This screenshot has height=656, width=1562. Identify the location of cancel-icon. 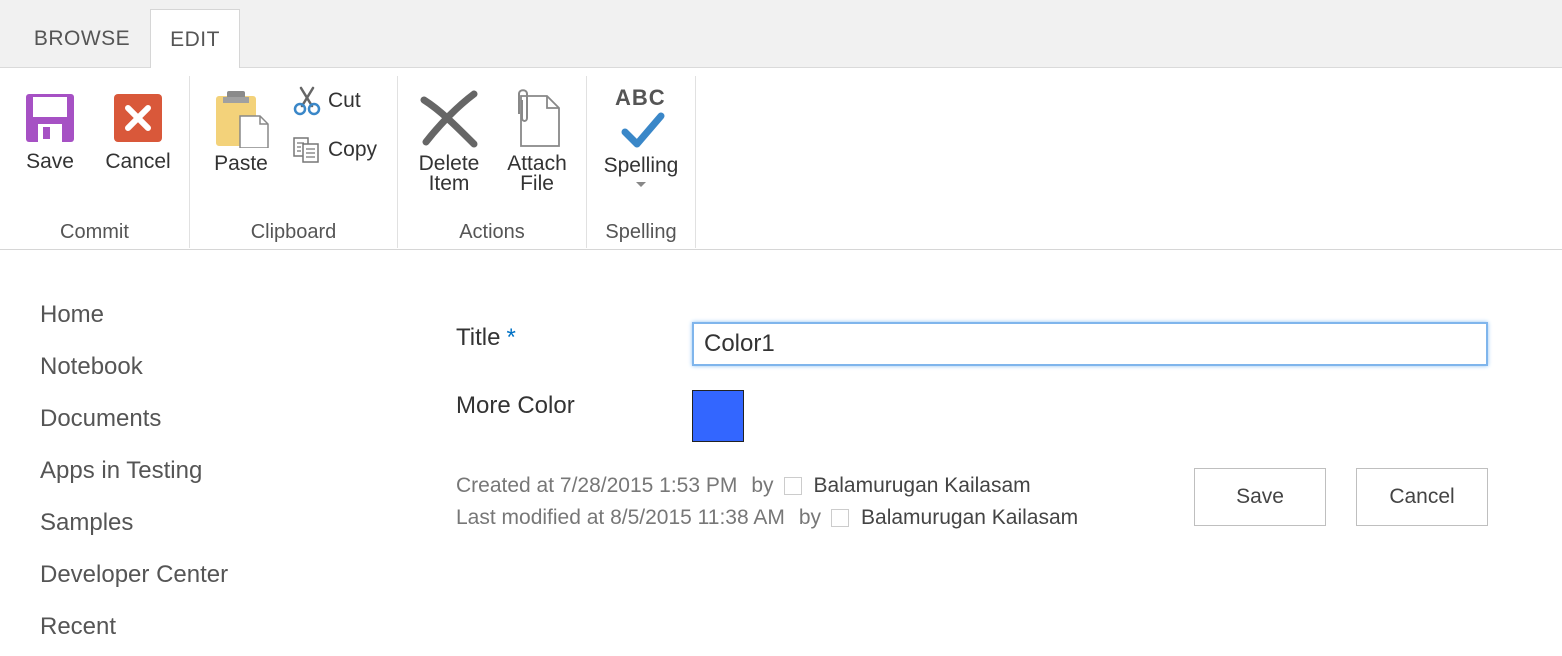
(138, 118).